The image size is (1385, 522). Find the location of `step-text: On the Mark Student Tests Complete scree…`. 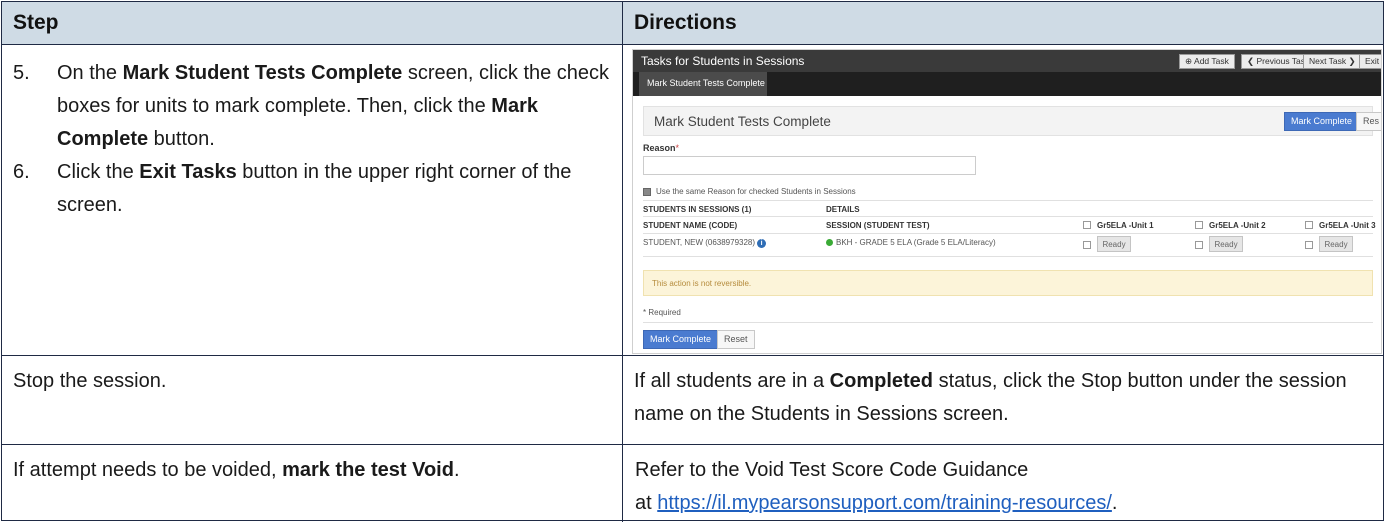

step-text: On the Mark Student Tests Complete scree… is located at coordinates (333, 106).